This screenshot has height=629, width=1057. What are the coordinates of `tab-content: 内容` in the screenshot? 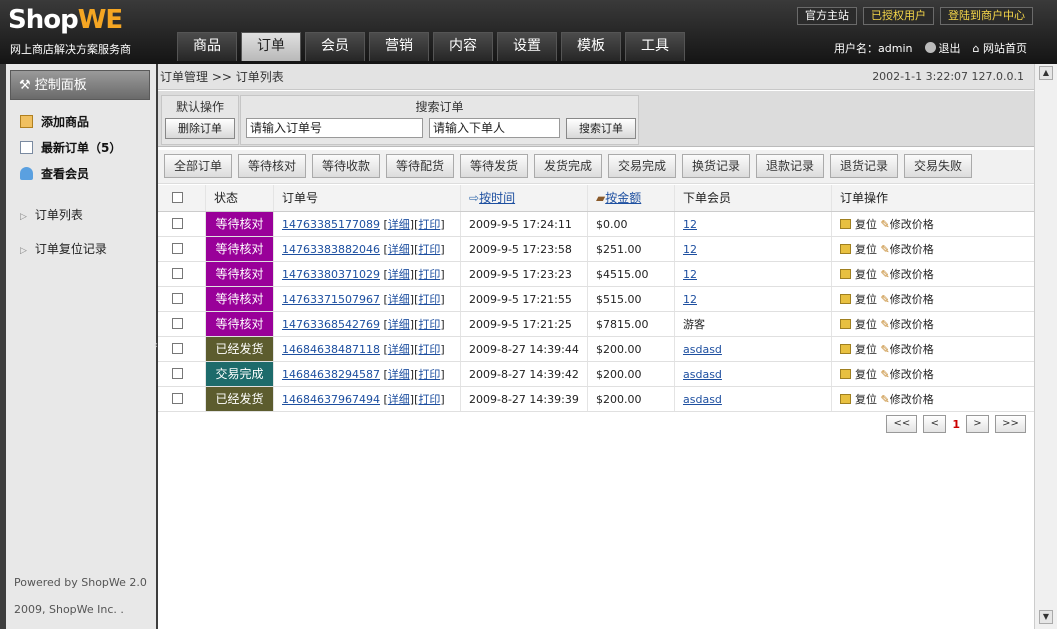 It's located at (463, 46).